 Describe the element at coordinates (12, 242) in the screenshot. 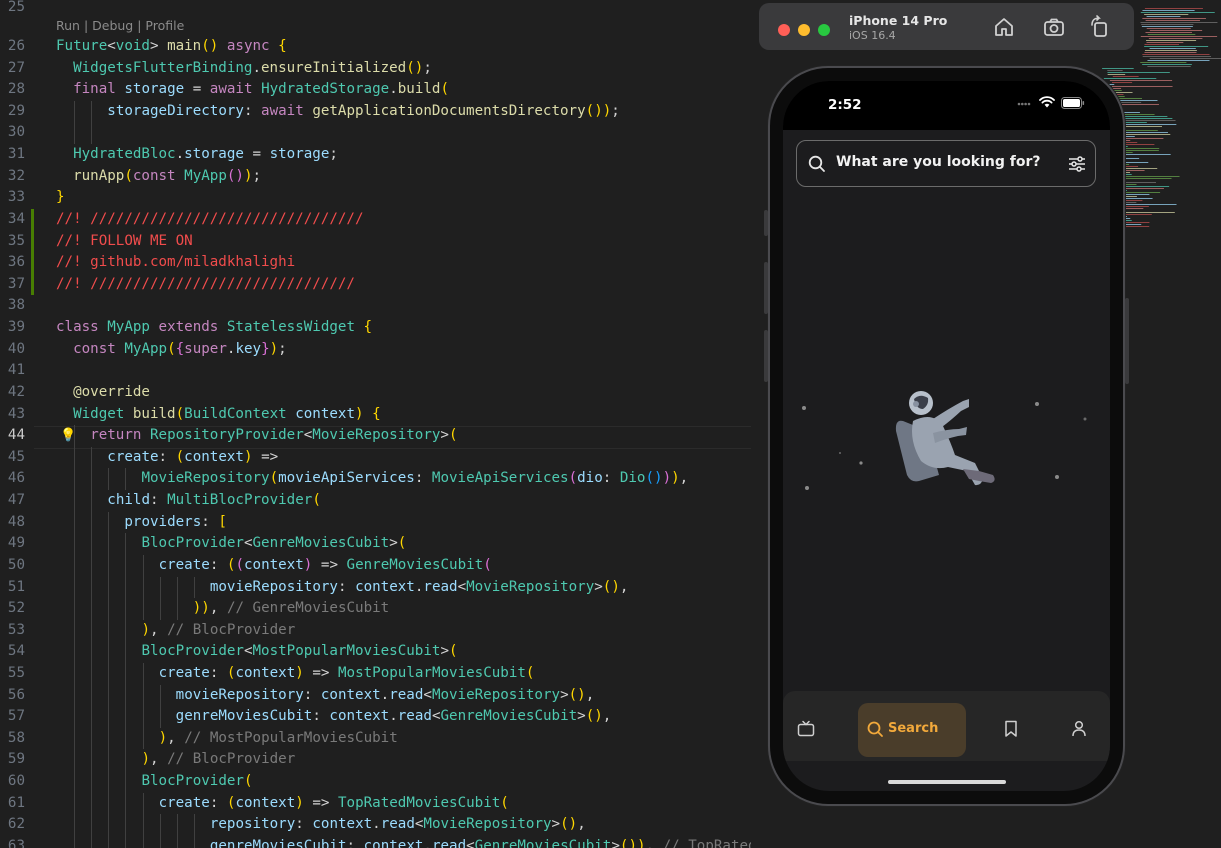

I see `line-number: 35` at that location.